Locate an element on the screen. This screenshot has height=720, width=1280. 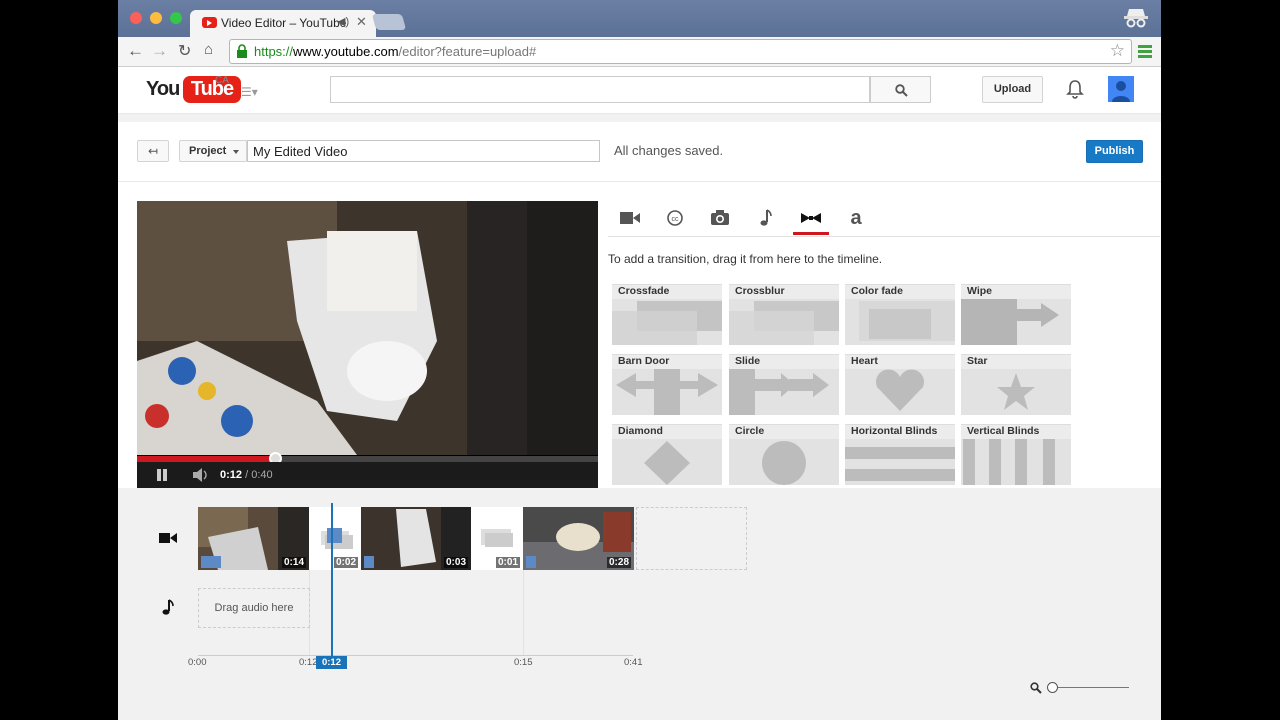
forward-arrow-icon: → is located at coordinates (159, 51).